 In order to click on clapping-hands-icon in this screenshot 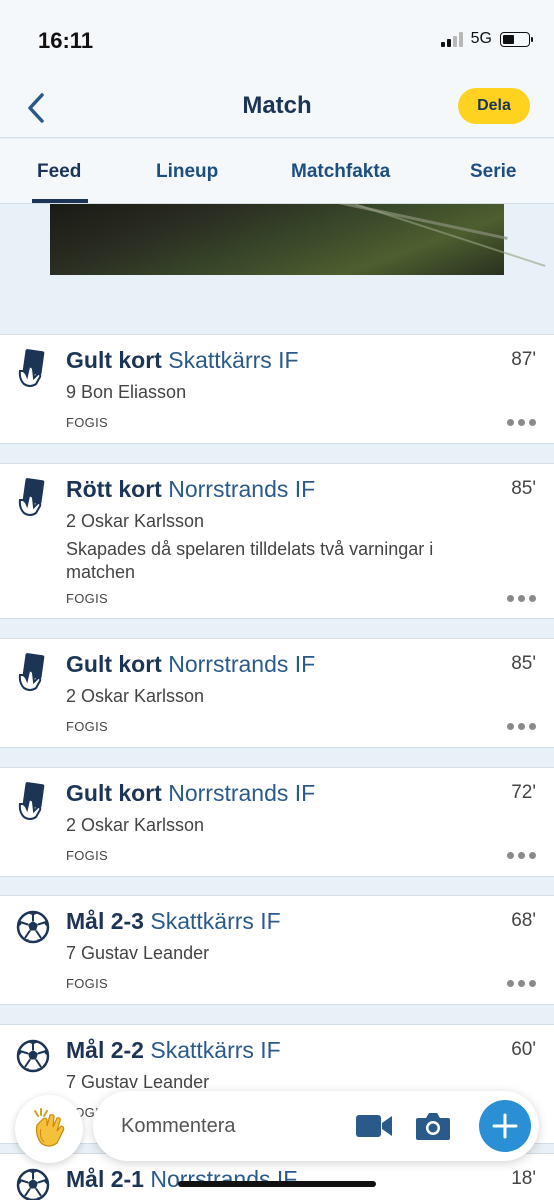, I will do `click(49, 1127)`.